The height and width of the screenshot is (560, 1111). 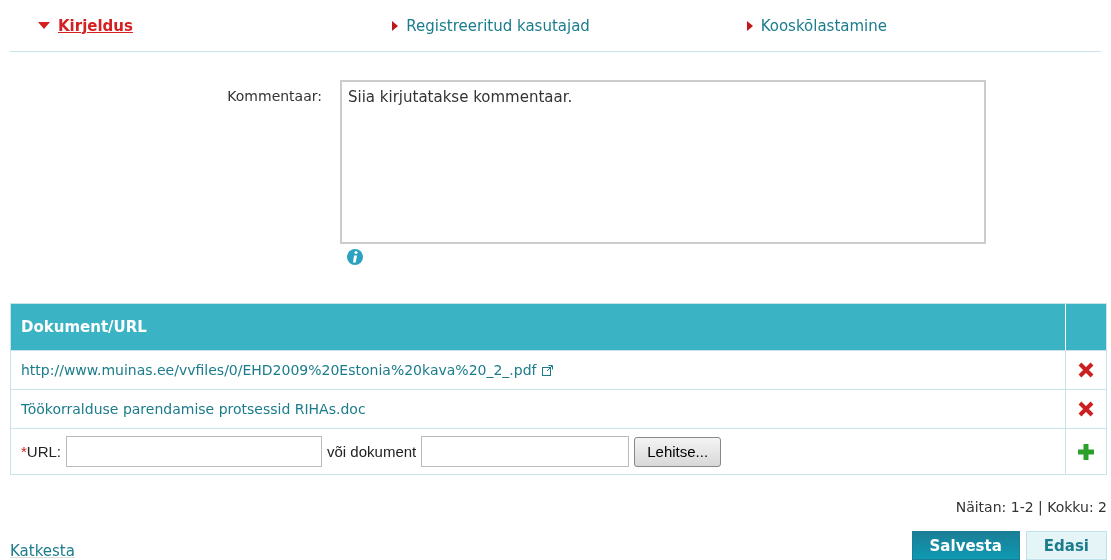 What do you see at coordinates (279, 370) in the screenshot?
I see `document-link: http://www.muinas.ee/vvfiles/0/EHD2009%20Estonia%20kava%20_2_.pdf` at bounding box center [279, 370].